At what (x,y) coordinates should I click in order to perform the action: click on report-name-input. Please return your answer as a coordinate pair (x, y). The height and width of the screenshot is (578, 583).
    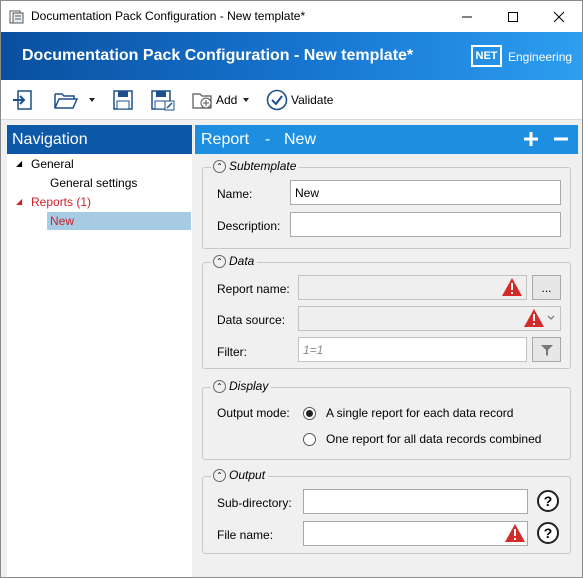
    Looking at the image, I should click on (412, 287).